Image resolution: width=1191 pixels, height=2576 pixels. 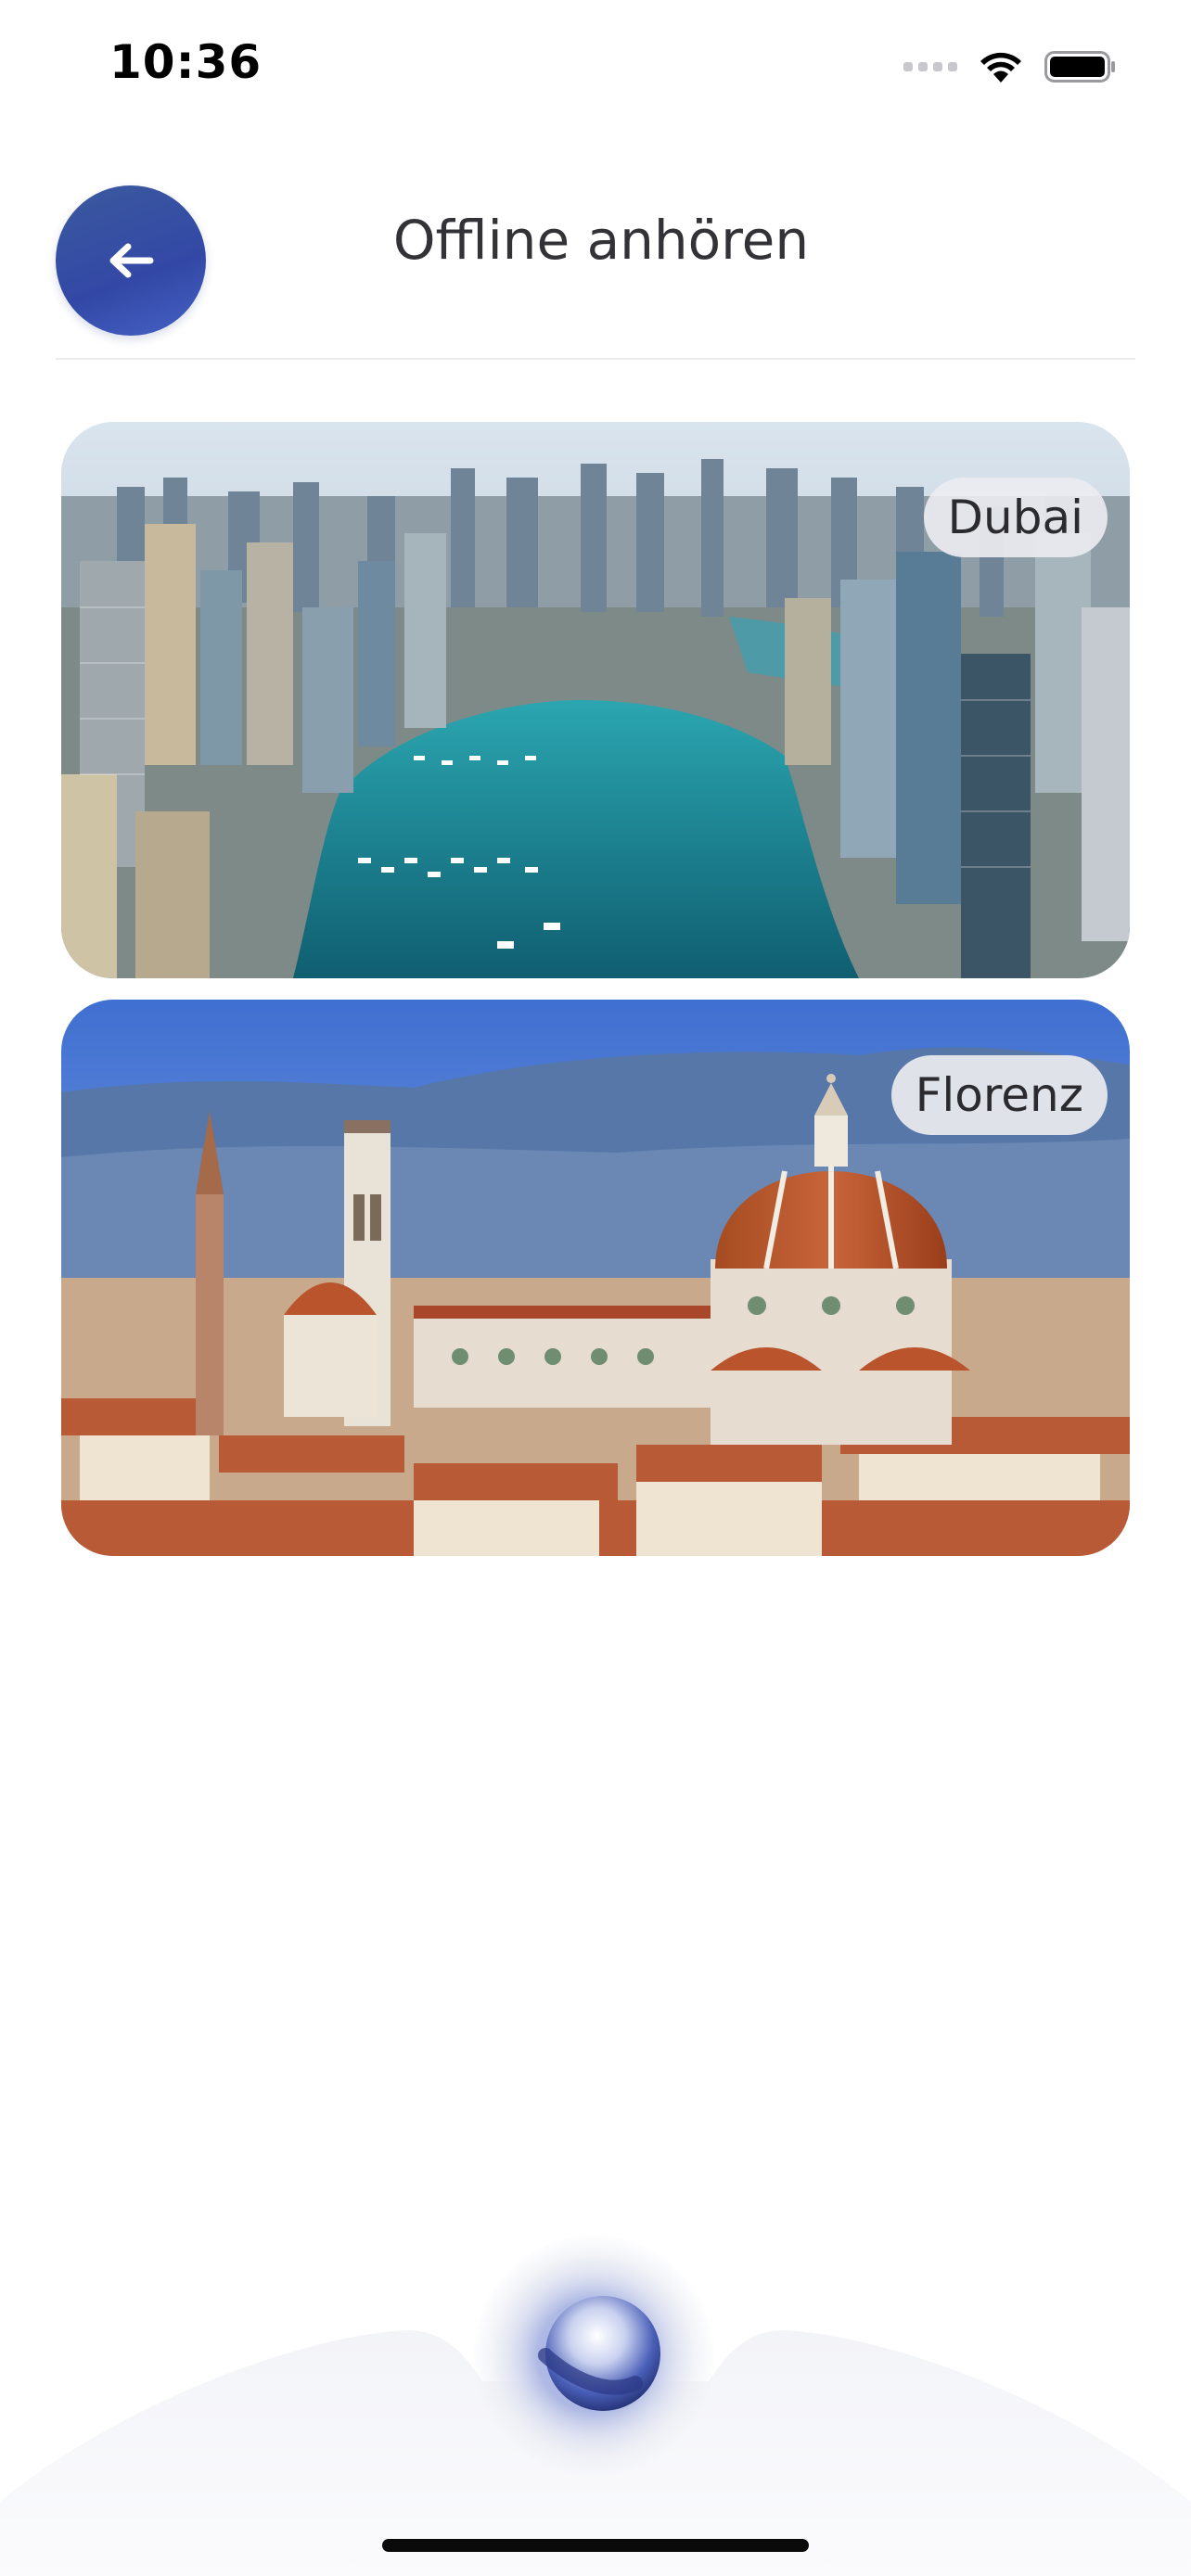 I want to click on page-title: Offline anhören, so click(x=601, y=241).